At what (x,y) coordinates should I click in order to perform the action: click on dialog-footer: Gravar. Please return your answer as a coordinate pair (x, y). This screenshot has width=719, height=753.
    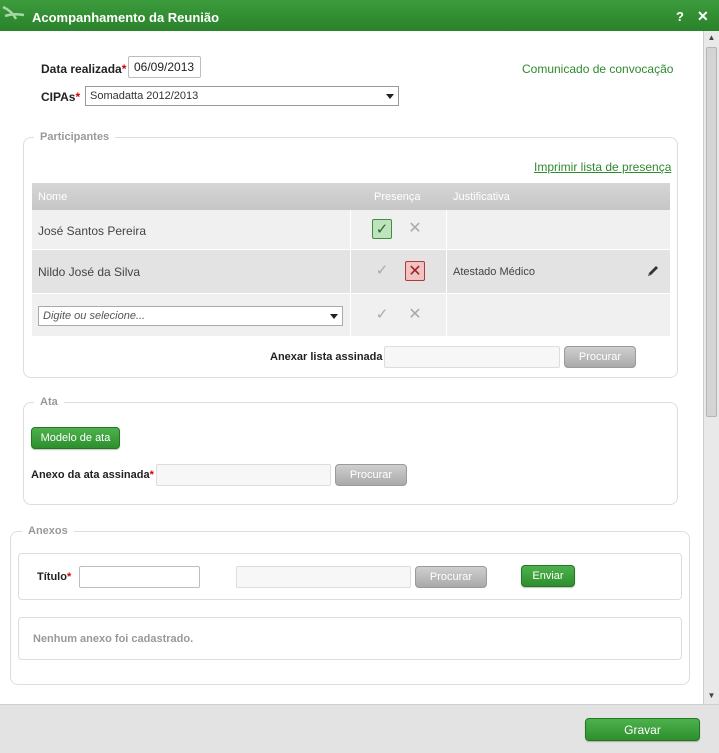
    Looking at the image, I should click on (359, 728).